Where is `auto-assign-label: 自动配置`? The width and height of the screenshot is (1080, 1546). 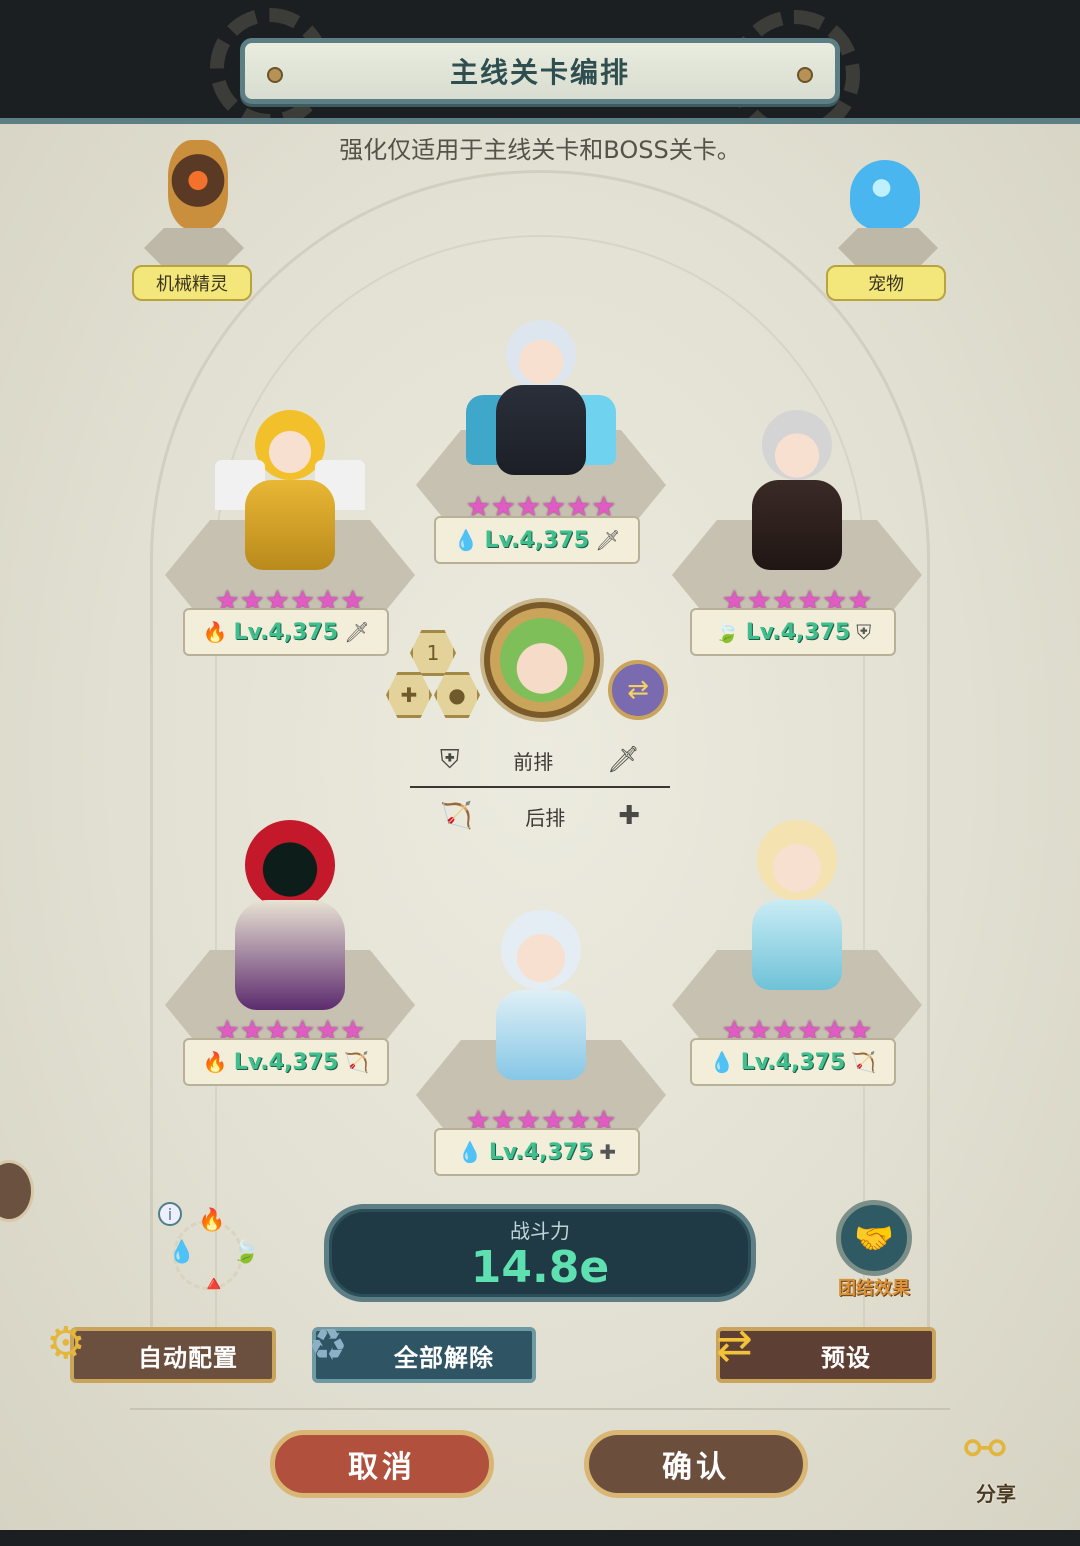
auto-assign-label: 自动配置 is located at coordinates (188, 1357).